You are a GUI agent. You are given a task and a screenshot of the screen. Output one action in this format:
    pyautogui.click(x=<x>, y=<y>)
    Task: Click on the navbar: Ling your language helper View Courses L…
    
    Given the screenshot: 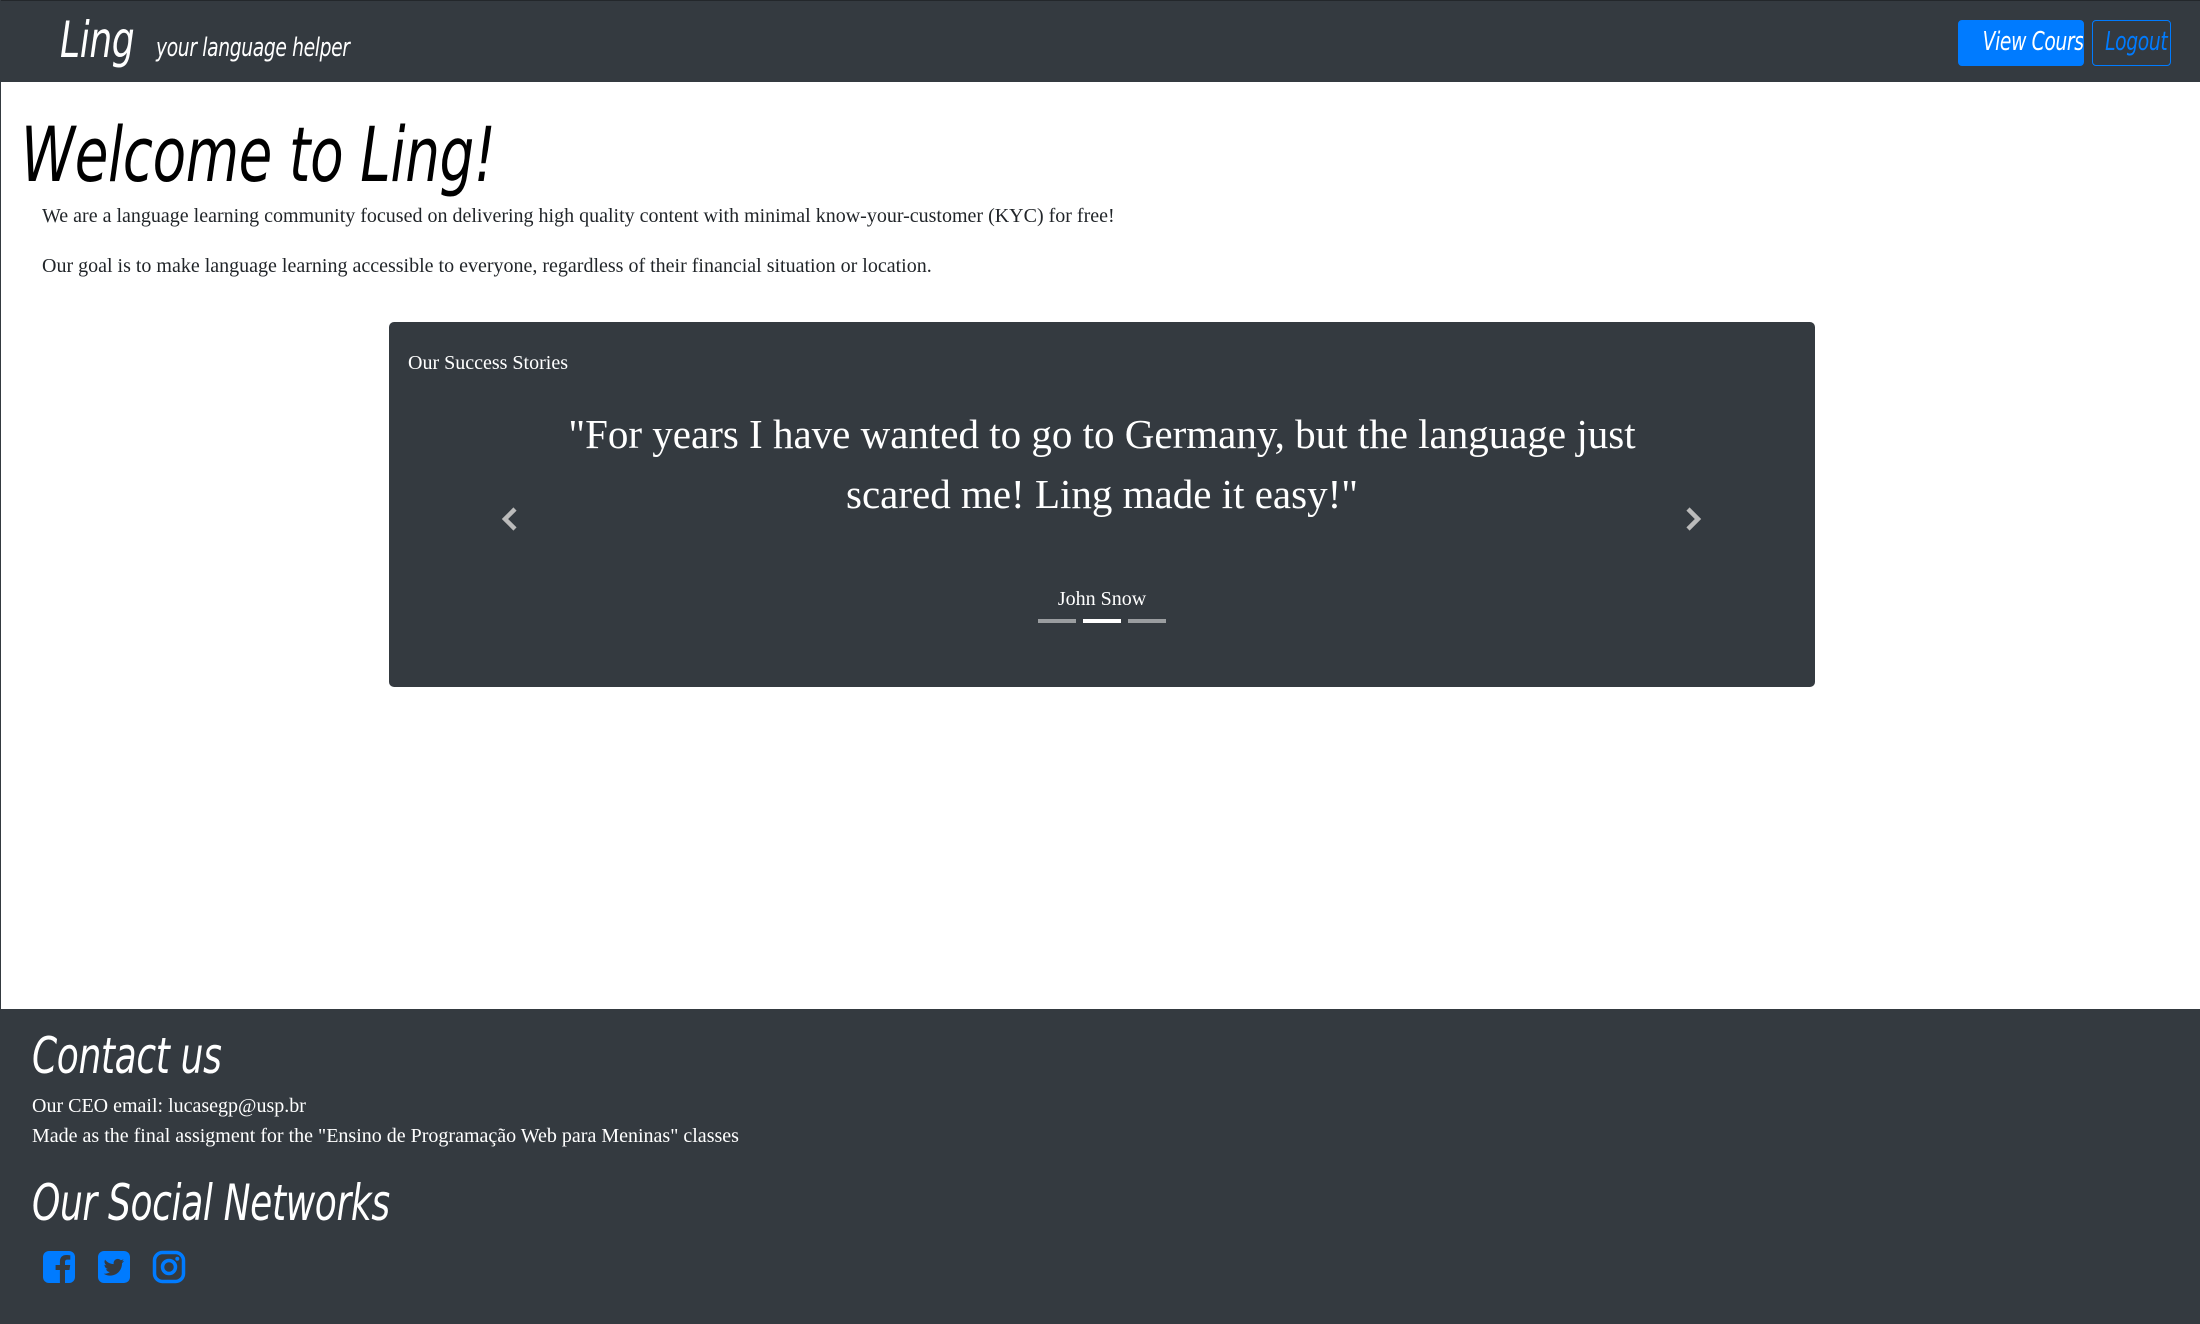 What is the action you would take?
    pyautogui.click(x=1100, y=41)
    